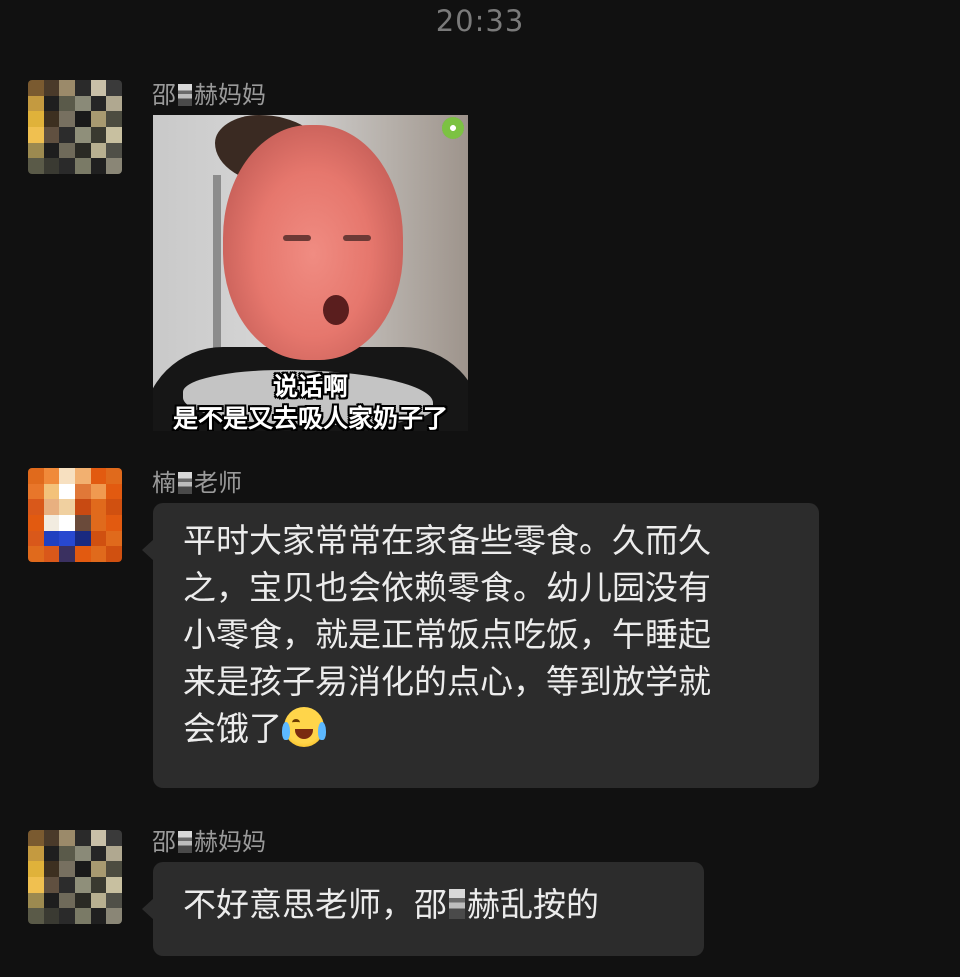  Describe the element at coordinates (310, 417) in the screenshot. I see `image-caption-line2: 是不是又去吸人家奶子了` at that location.